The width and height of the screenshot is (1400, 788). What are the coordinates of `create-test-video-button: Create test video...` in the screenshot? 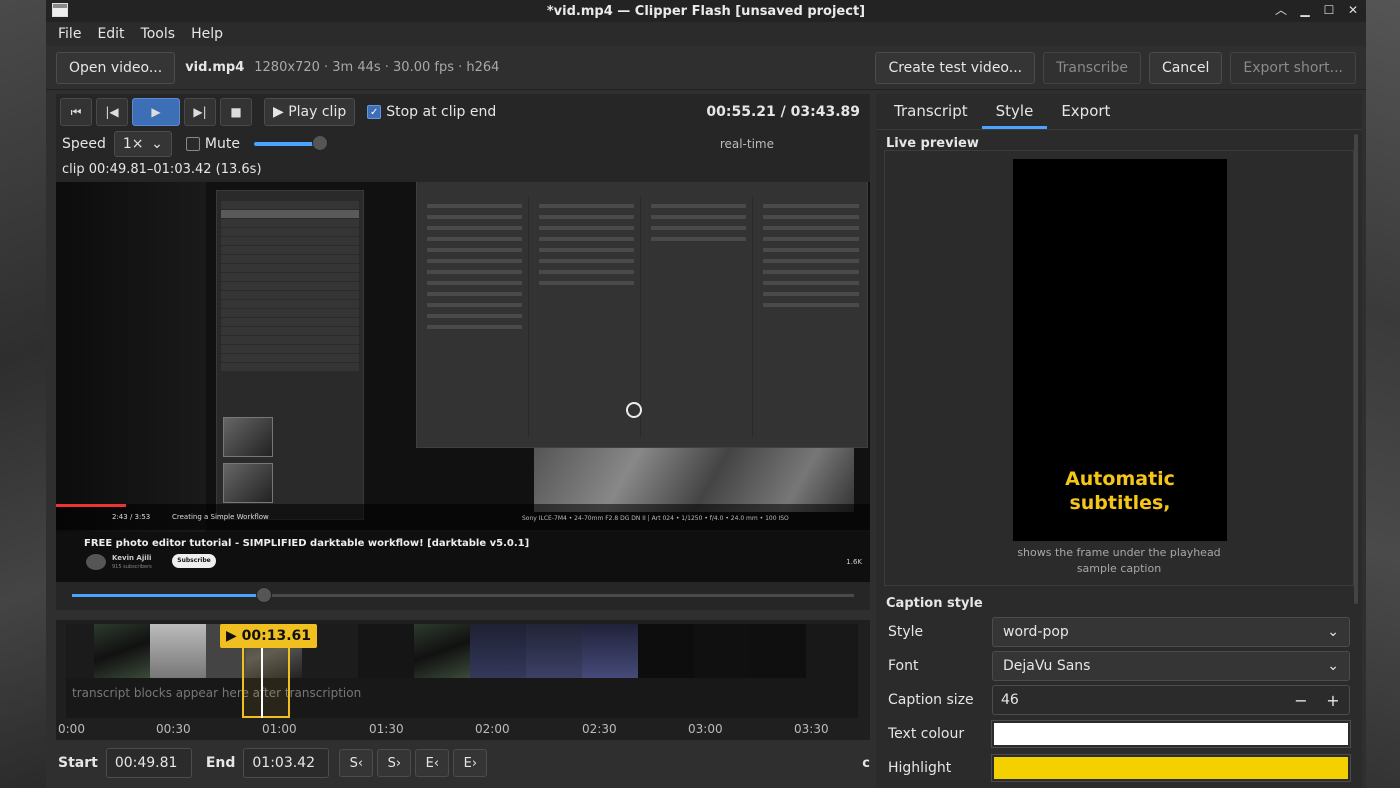 It's located at (955, 67).